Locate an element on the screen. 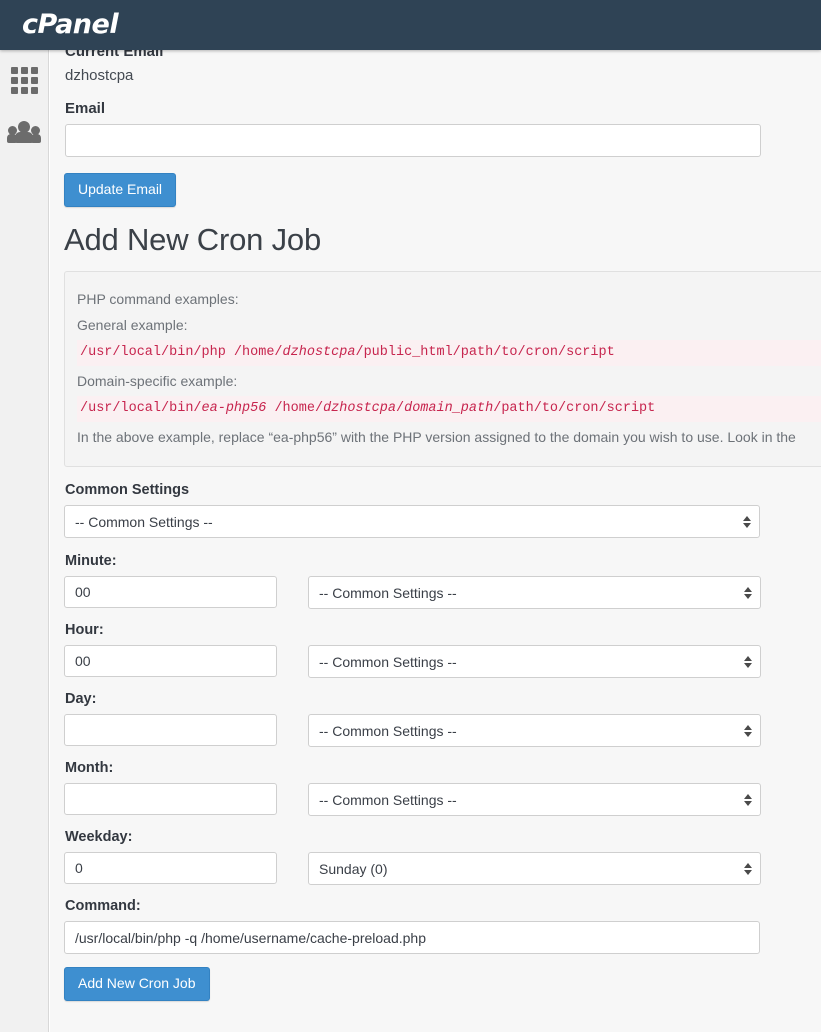 The image size is (821, 1032). minute-input is located at coordinates (170, 592).